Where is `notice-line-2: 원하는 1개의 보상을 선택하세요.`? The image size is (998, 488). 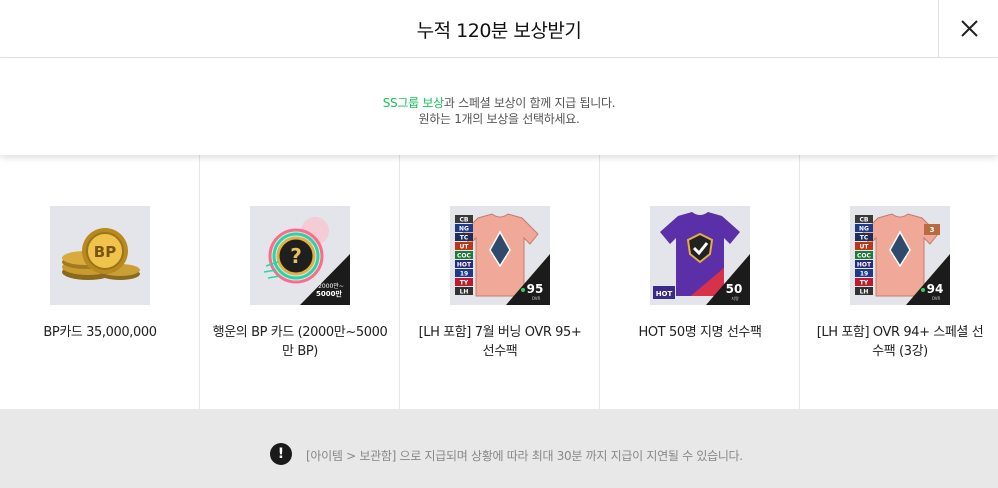
notice-line-2: 원하는 1개의 보상을 선택하세요. is located at coordinates (499, 119).